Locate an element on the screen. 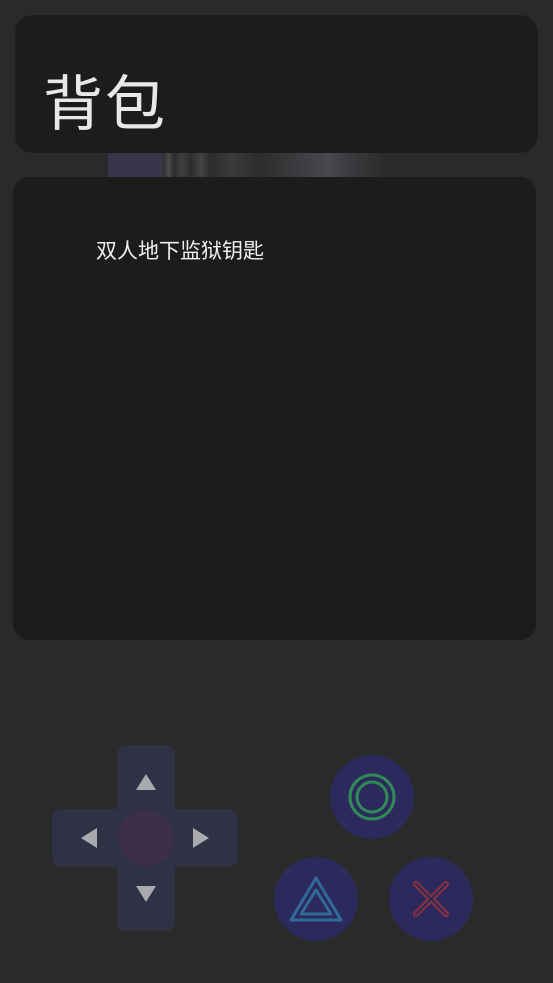  triangle-icon is located at coordinates (316, 899).